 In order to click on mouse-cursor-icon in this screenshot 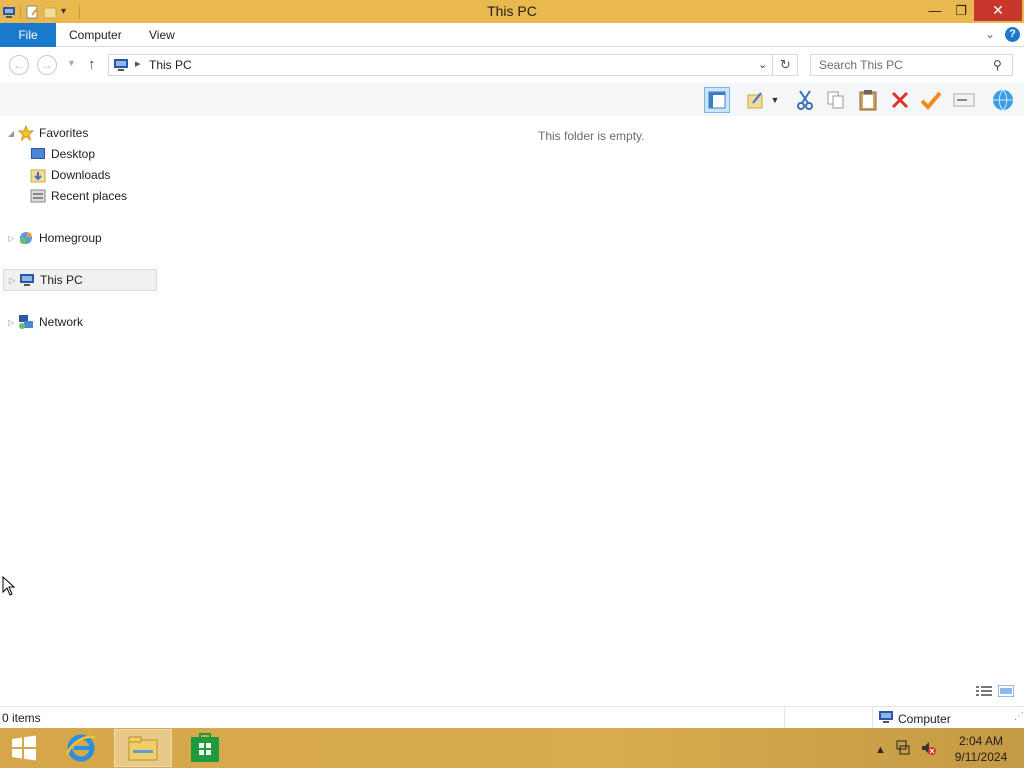, I will do `click(9, 587)`.